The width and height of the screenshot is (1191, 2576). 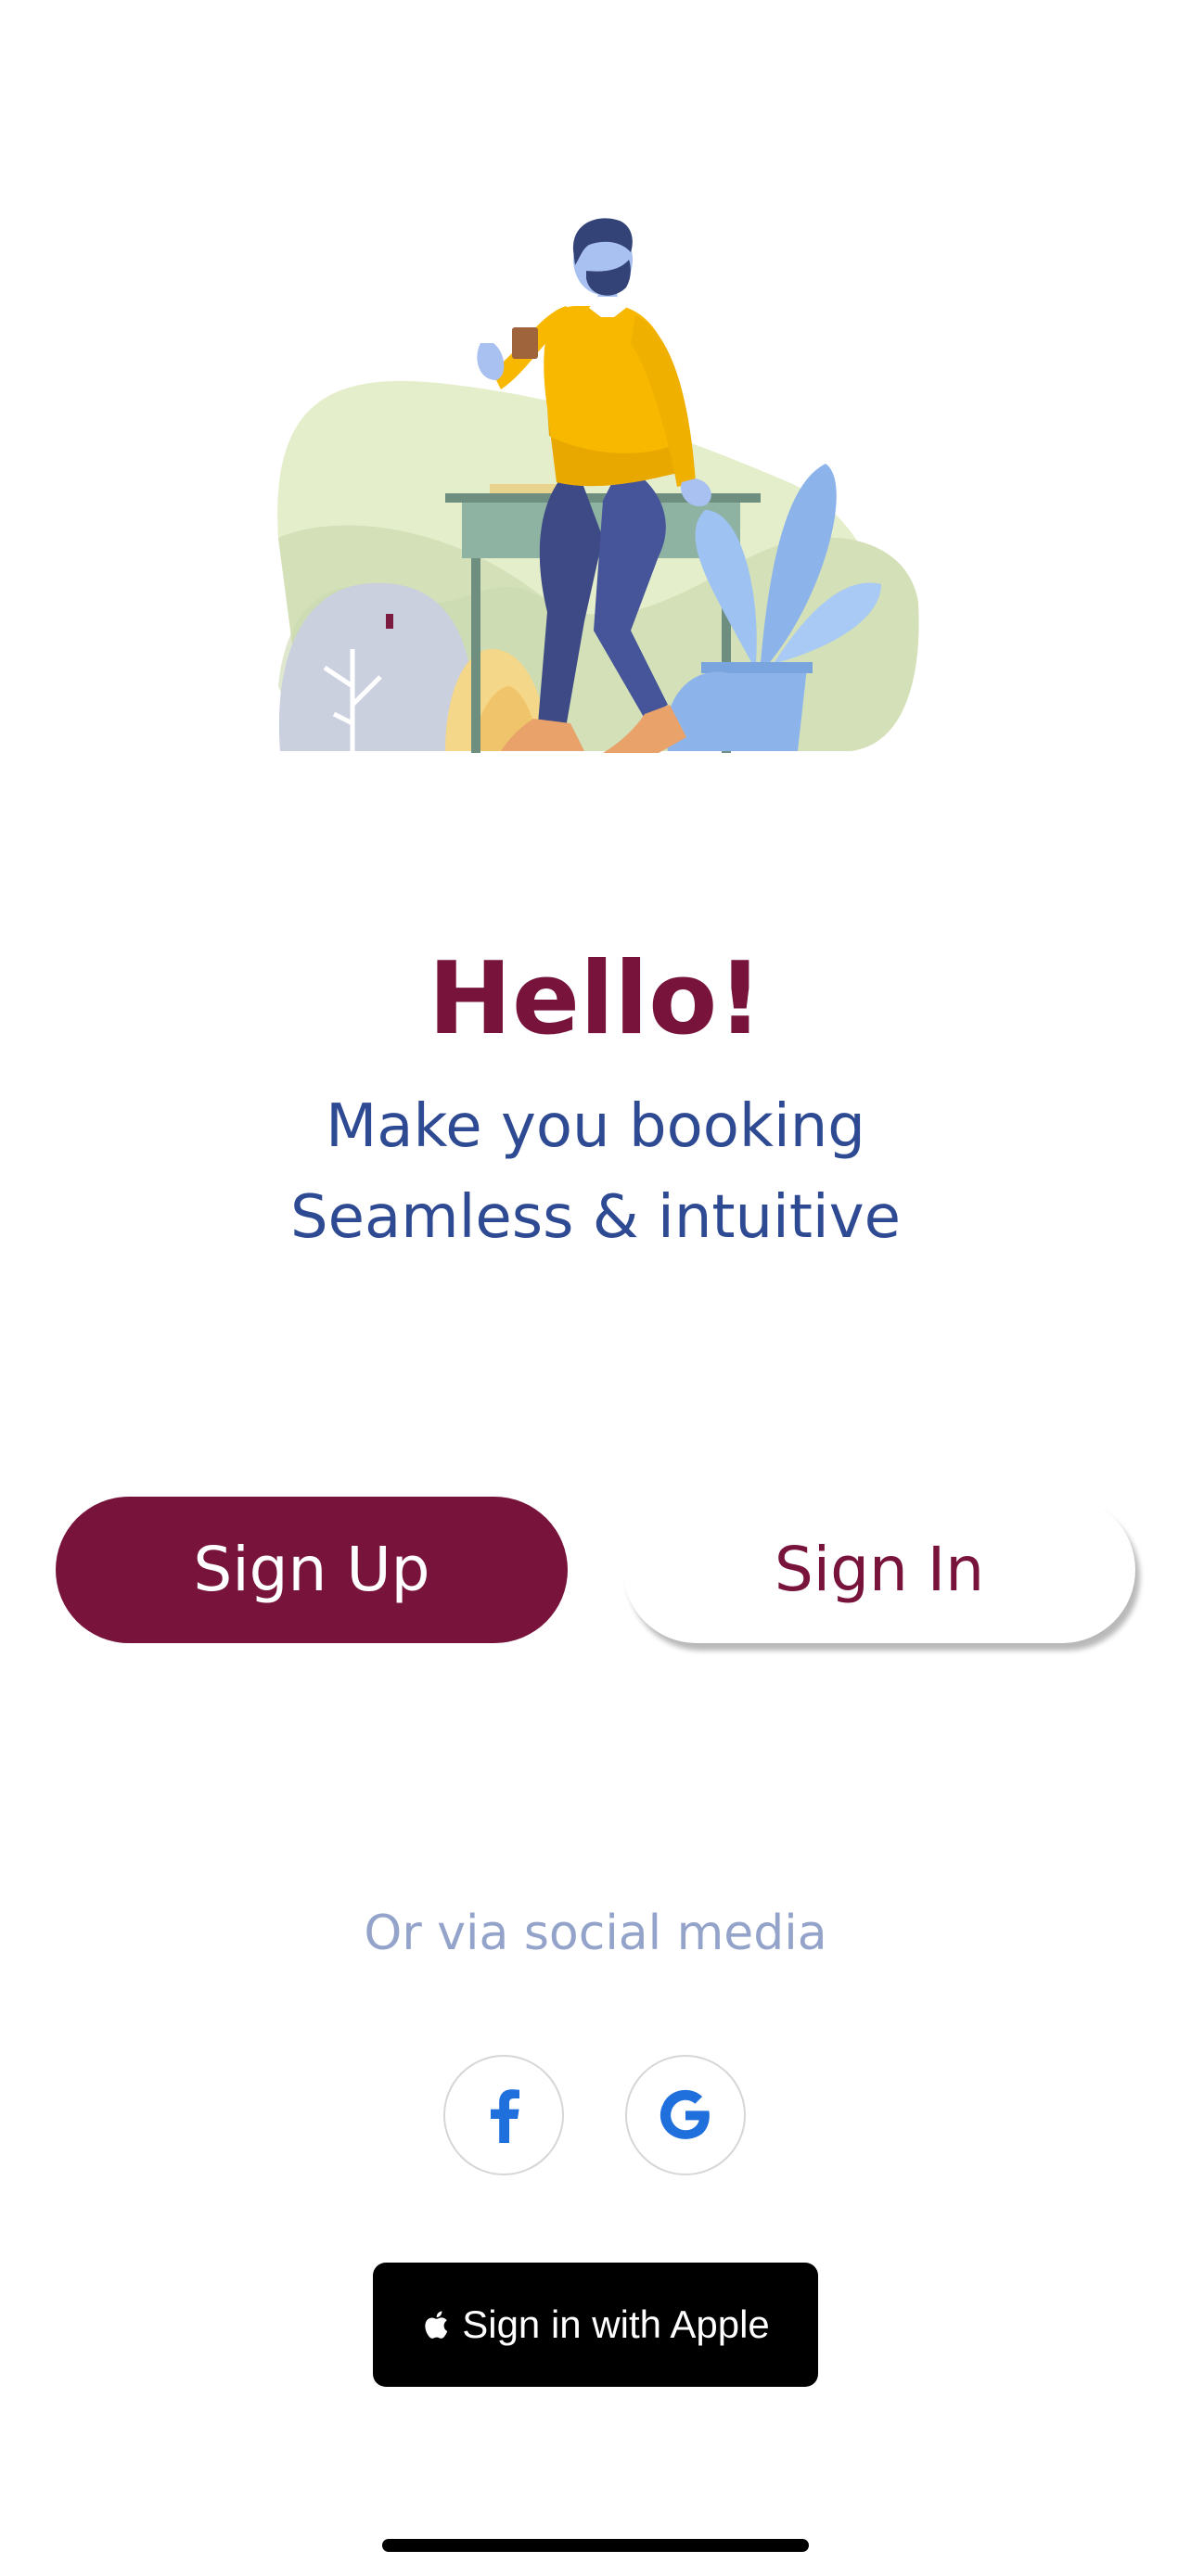 I want to click on google-login-button, so click(x=686, y=2115).